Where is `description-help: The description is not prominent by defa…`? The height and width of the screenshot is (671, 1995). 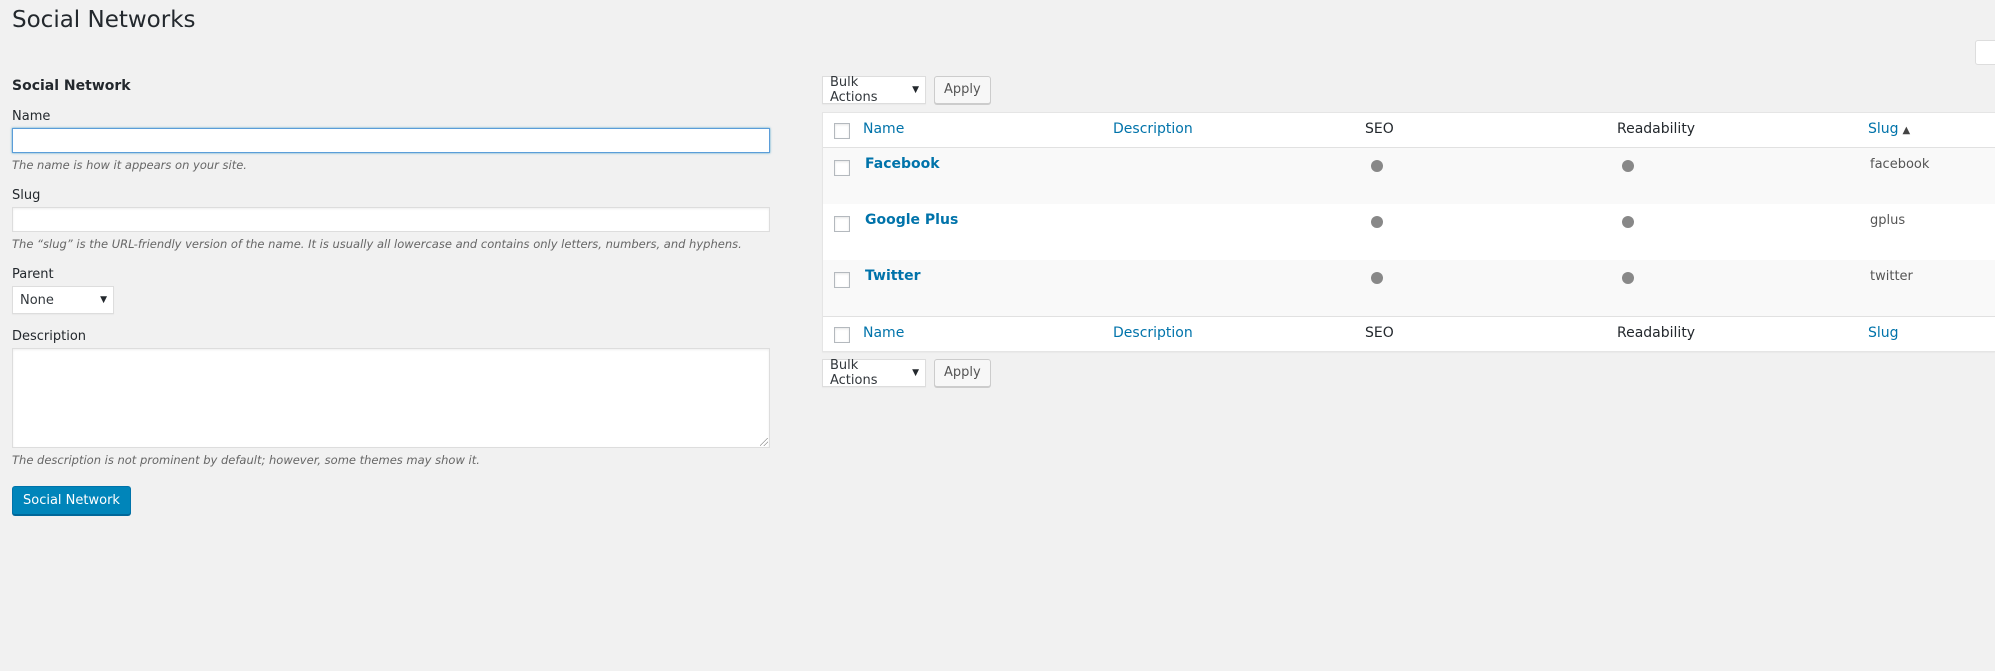 description-help: The description is not prominent by defa… is located at coordinates (246, 460).